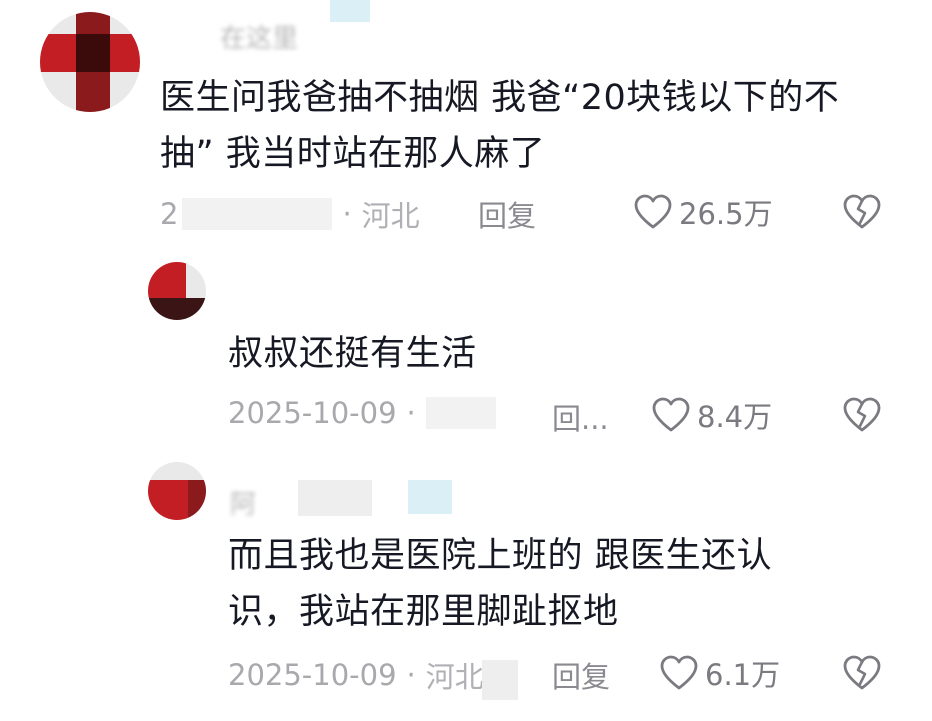  Describe the element at coordinates (460, 413) in the screenshot. I see `region-mosaic` at that location.